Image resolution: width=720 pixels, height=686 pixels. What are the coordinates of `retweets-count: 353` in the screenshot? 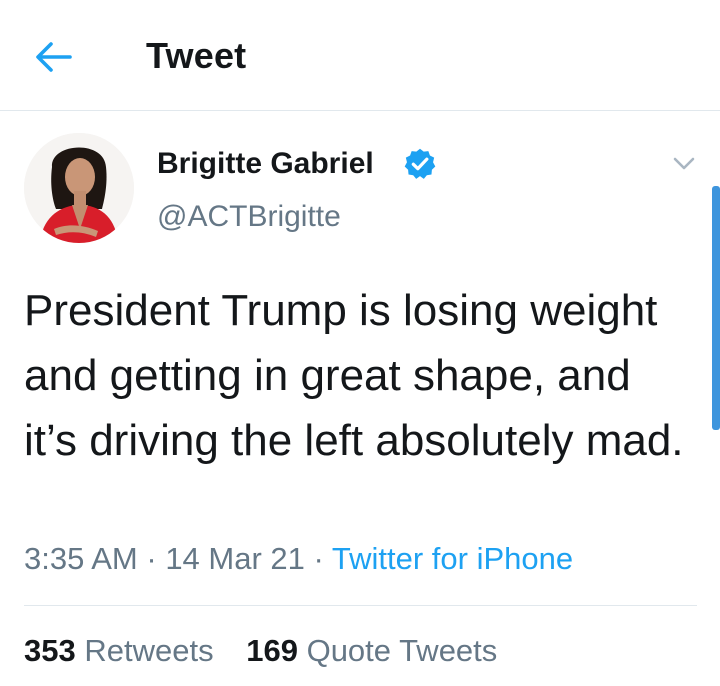 It's located at (50, 650).